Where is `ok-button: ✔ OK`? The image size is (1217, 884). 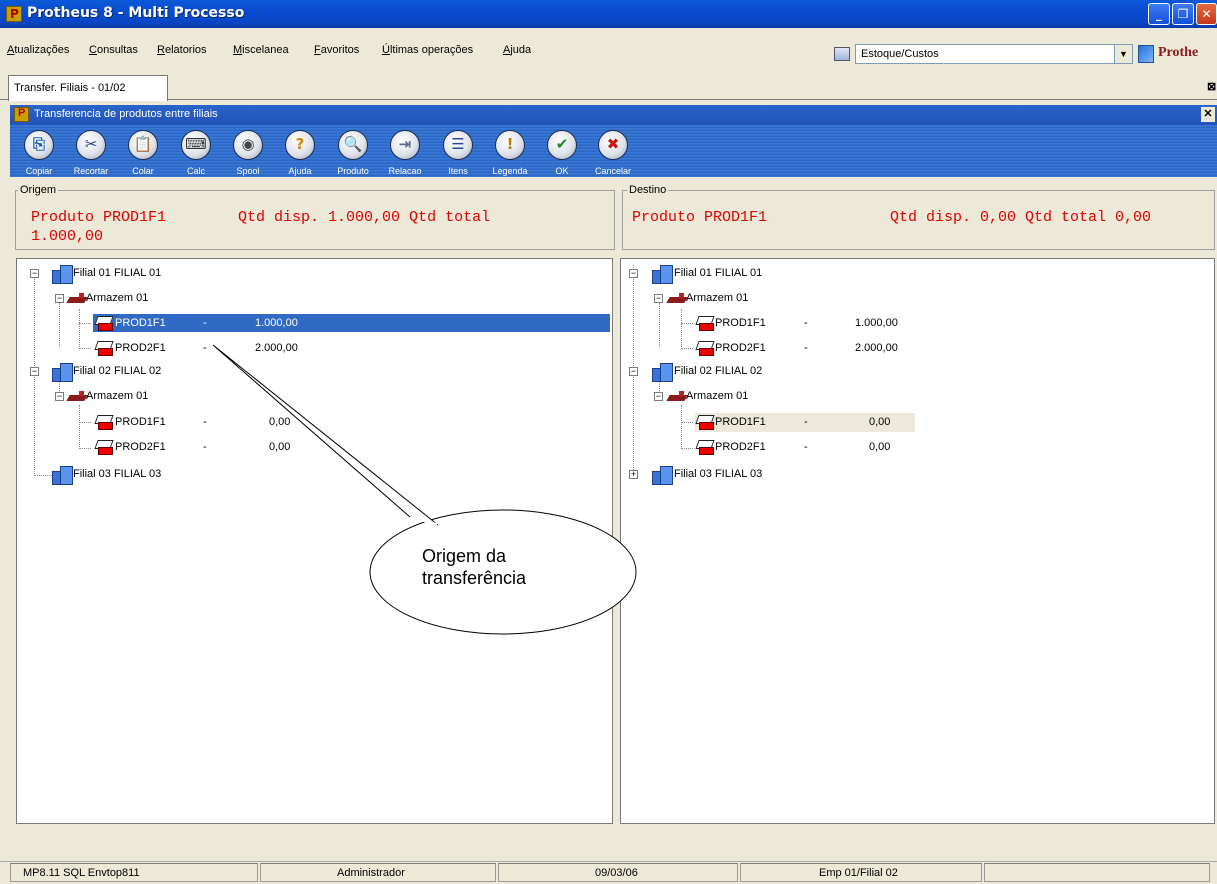 ok-button: ✔ OK is located at coordinates (562, 151).